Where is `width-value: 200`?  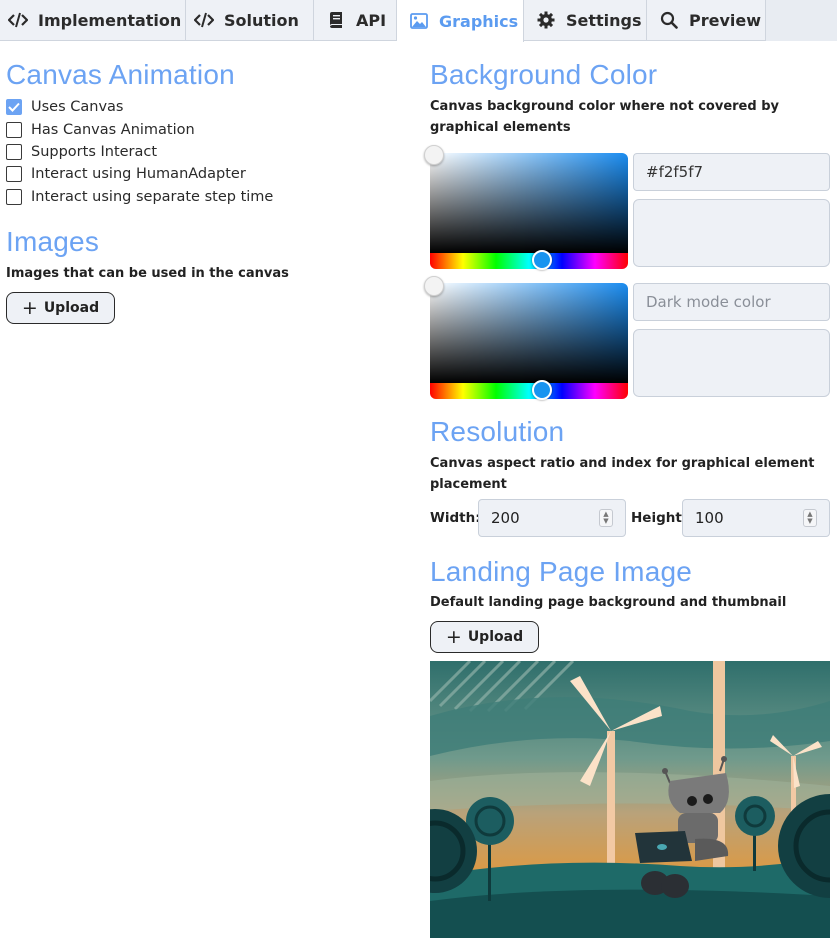 width-value: 200 is located at coordinates (505, 518).